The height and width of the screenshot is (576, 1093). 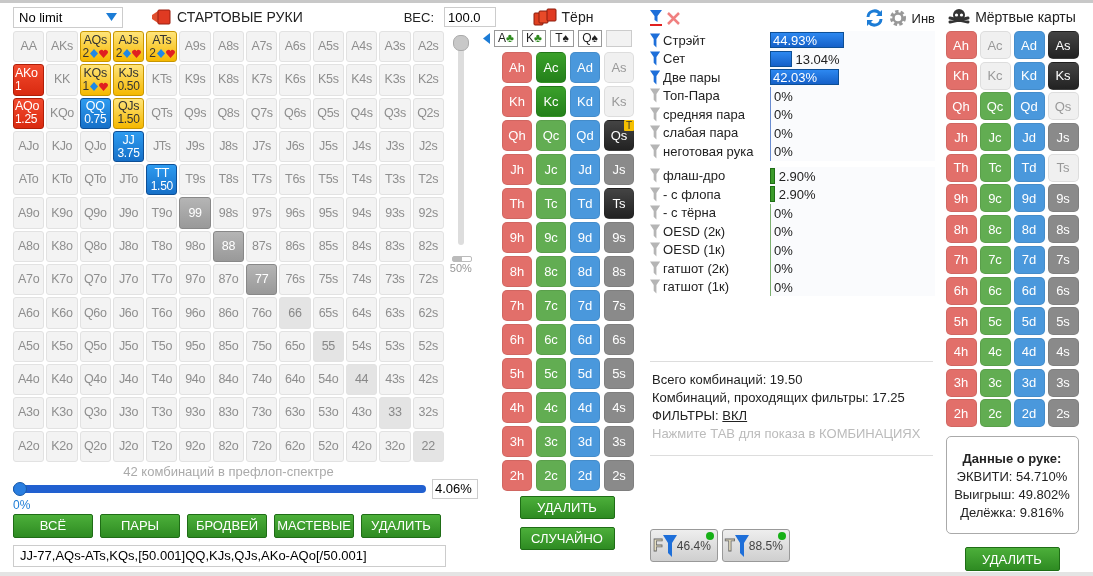 What do you see at coordinates (486, 38) in the screenshot?
I see `arrow-left-icon` at bounding box center [486, 38].